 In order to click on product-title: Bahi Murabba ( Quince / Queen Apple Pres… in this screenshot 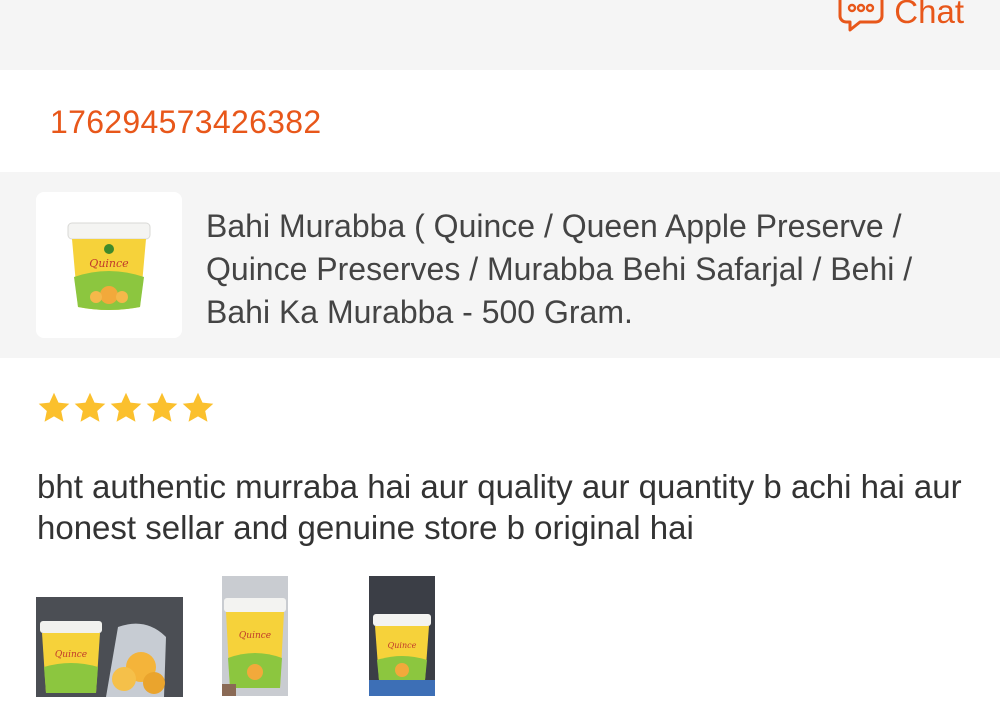, I will do `click(591, 269)`.